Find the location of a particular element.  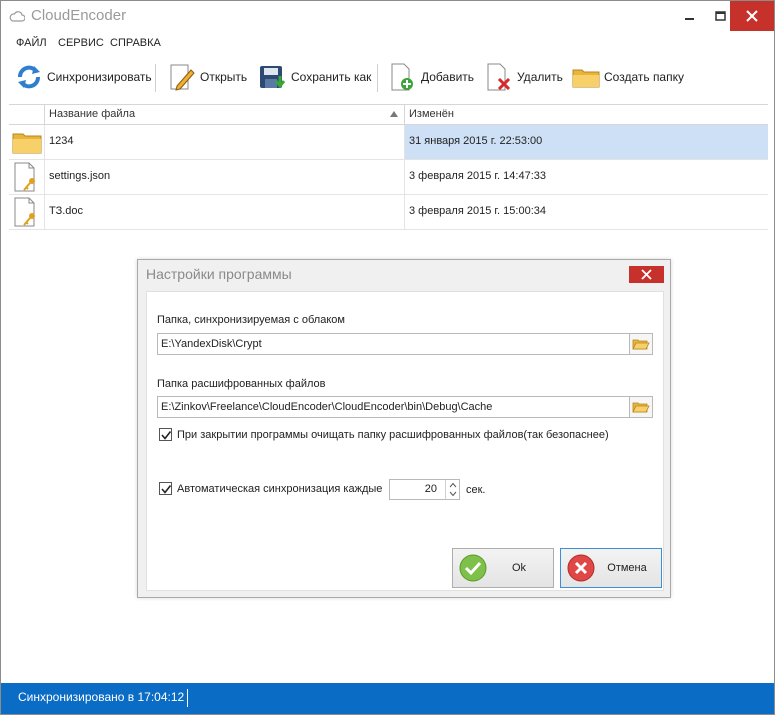

dialog-title: Настройки программы is located at coordinates (219, 274).